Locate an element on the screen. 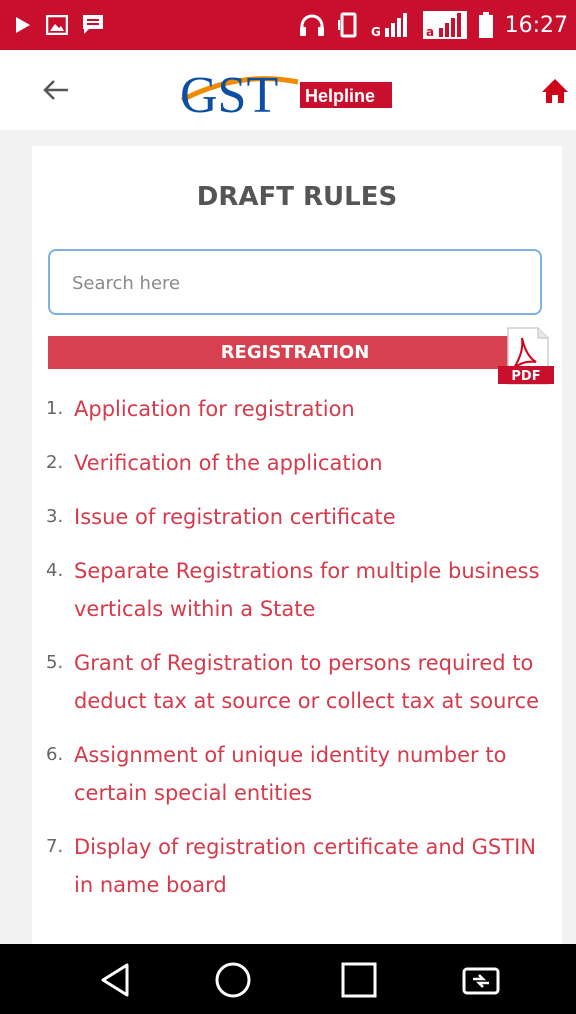 Image resolution: width=576 pixels, height=1014 pixels. logo-badge: Helpline is located at coordinates (340, 96).